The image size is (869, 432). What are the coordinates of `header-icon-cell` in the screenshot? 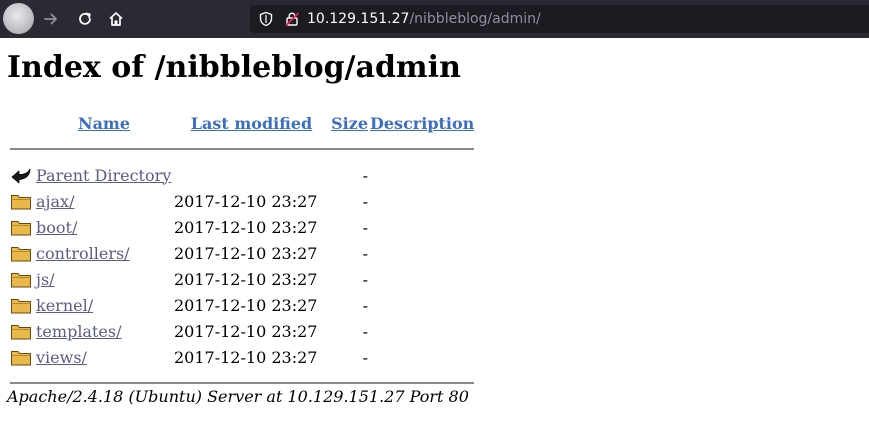 It's located at (22, 123).